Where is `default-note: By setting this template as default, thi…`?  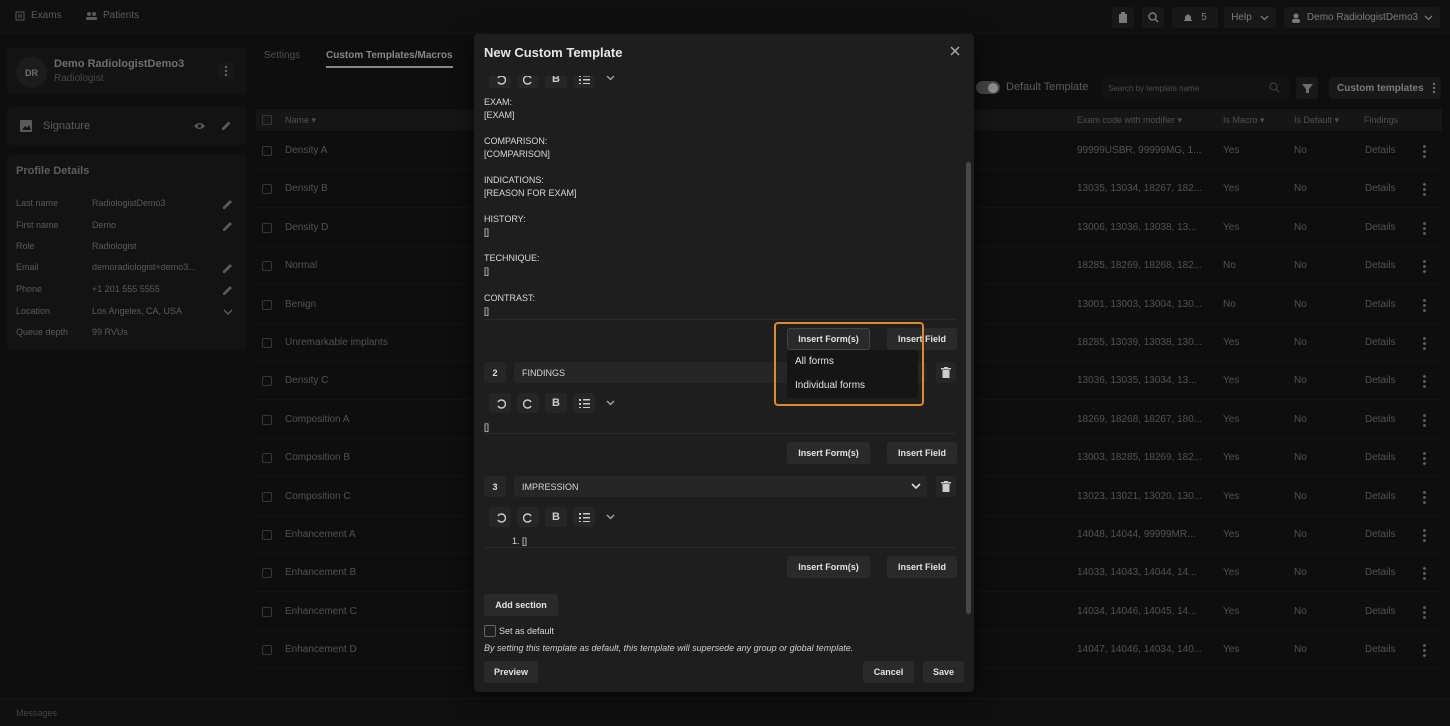
default-note: By setting this template as default, thi… is located at coordinates (669, 648).